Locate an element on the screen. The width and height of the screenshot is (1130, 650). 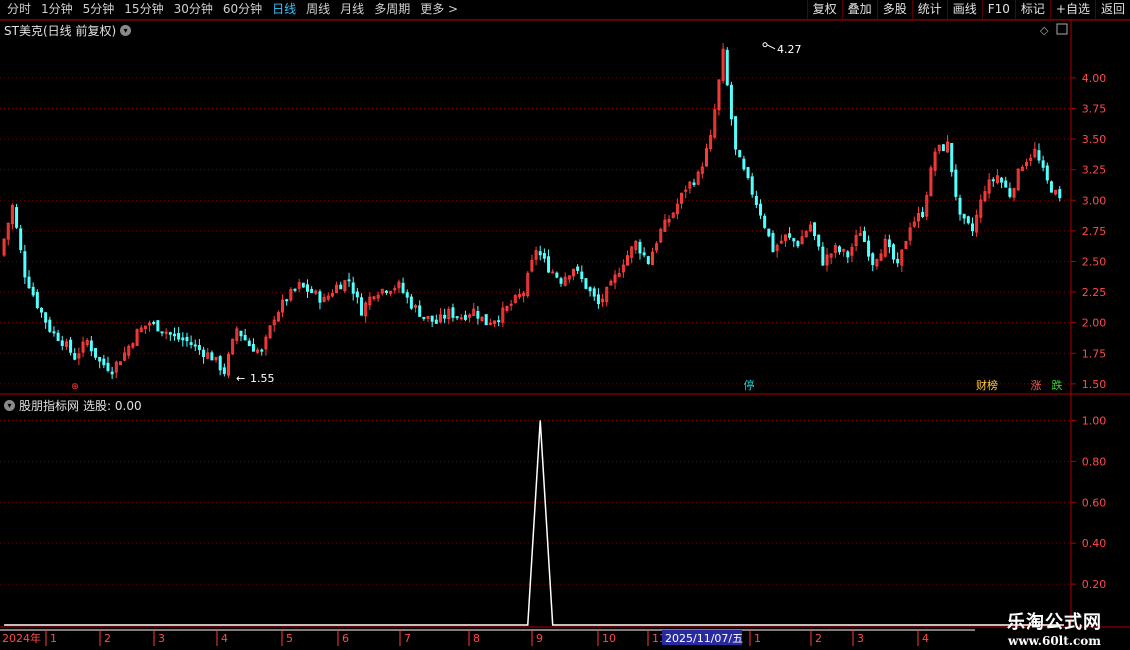
main-ytick-label: 2.75 is located at coordinates (1094, 231).